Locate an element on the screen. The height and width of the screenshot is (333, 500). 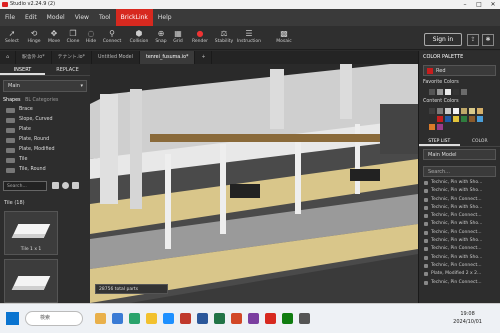
menu-help: Help is located at coordinates (165, 17).